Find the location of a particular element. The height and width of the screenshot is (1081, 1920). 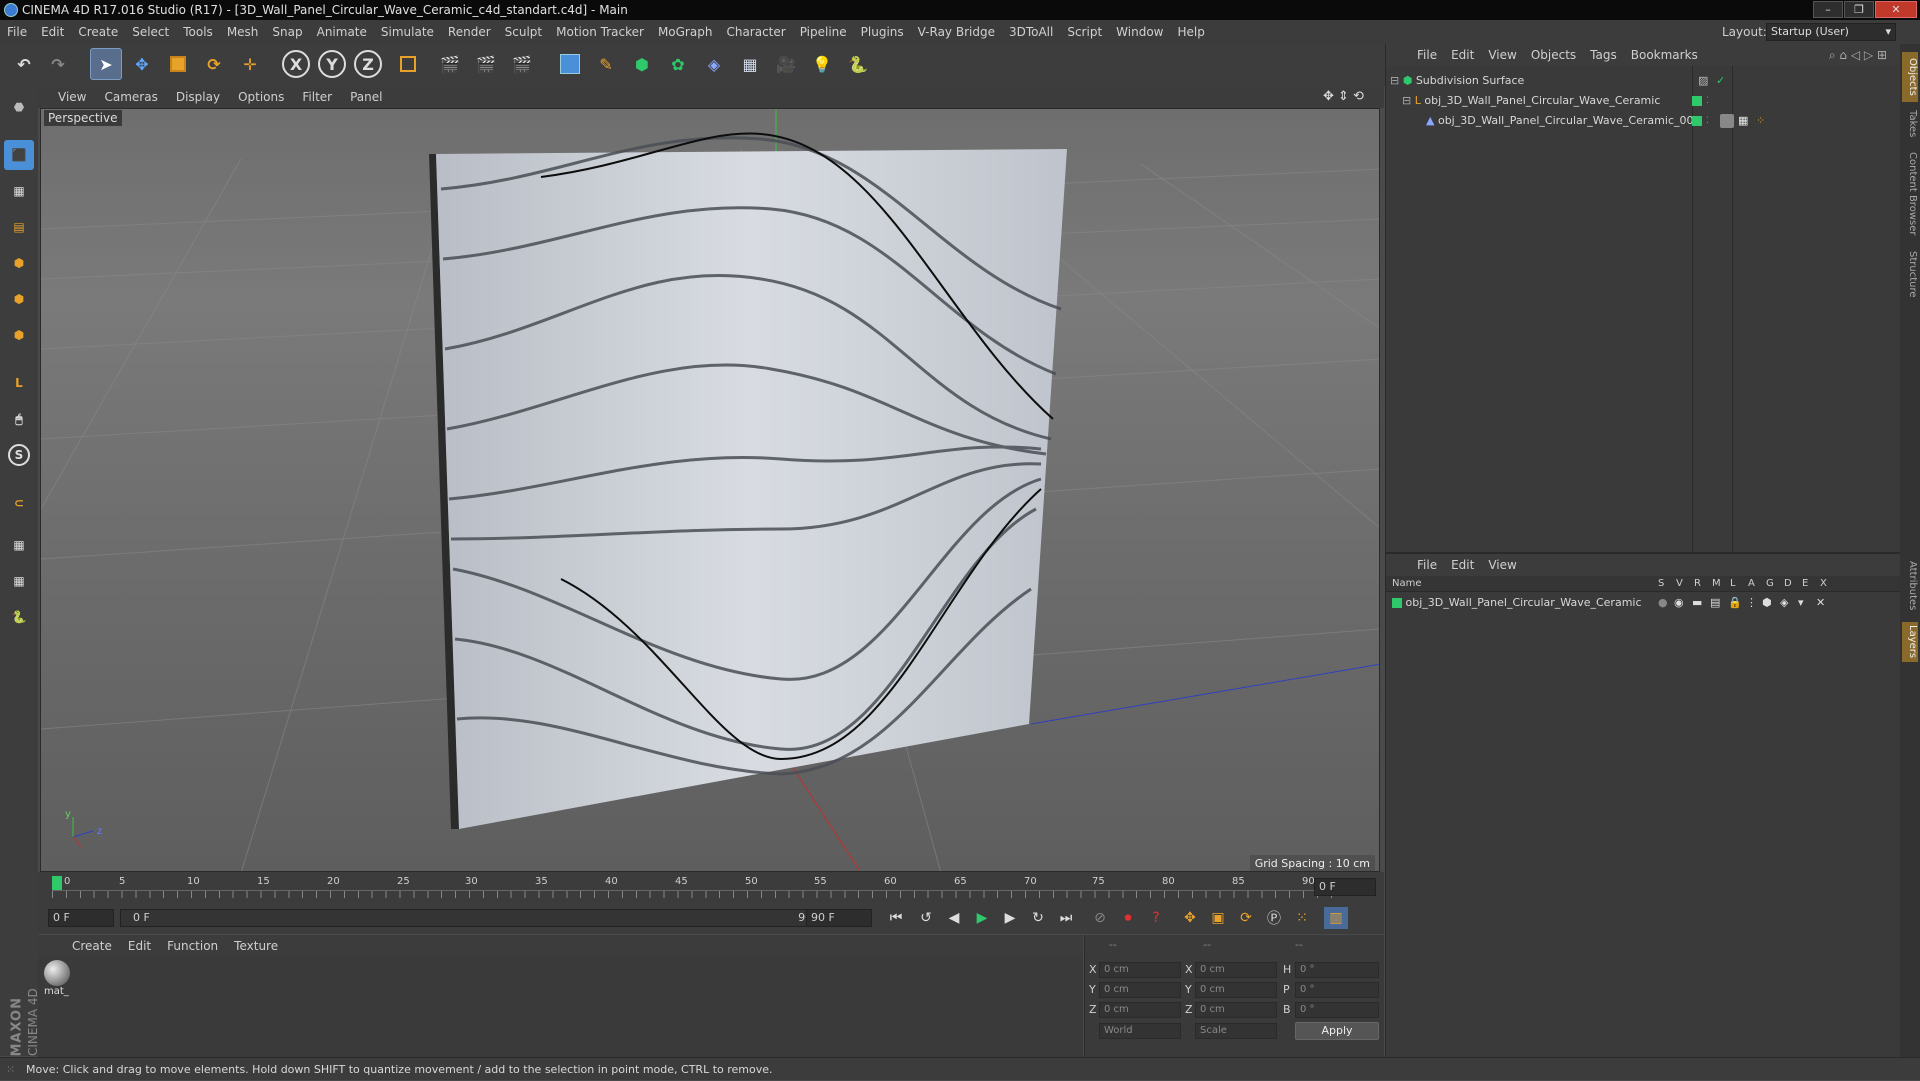

enabled-check-icon: ✓ is located at coordinates (1720, 81).